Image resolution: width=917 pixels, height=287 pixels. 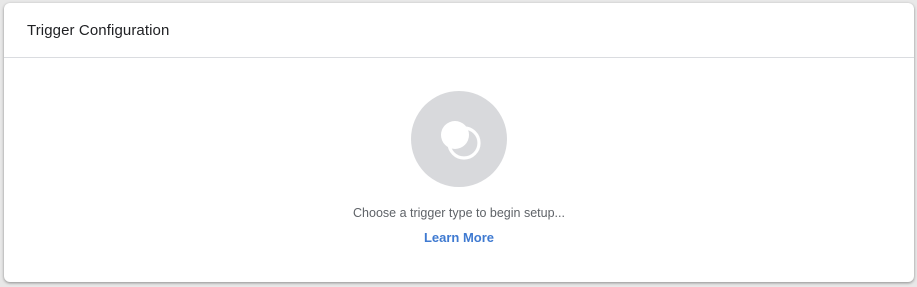 I want to click on trigger-icon, so click(x=461, y=140).